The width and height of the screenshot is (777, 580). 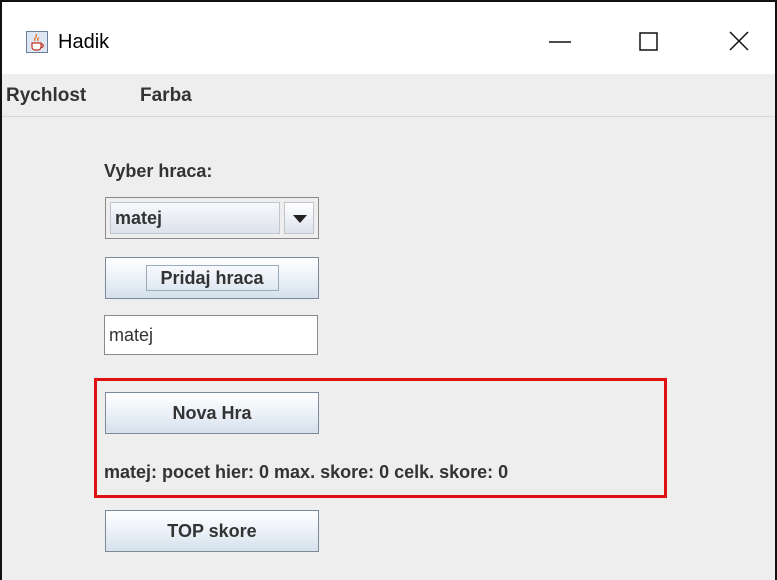 I want to click on player-select-label: Vyber hraca:, so click(x=158, y=171).